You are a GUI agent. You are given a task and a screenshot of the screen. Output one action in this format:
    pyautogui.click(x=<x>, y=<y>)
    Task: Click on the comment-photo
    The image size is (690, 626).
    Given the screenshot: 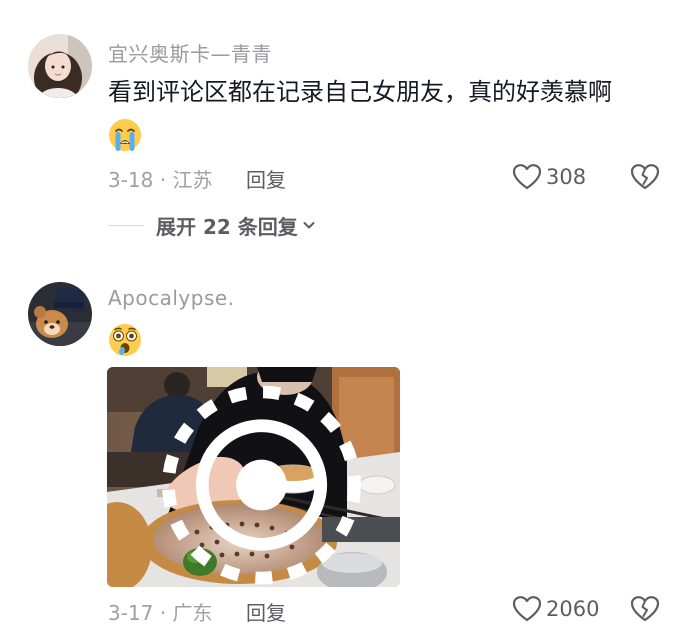 What is the action you would take?
    pyautogui.click(x=253, y=477)
    